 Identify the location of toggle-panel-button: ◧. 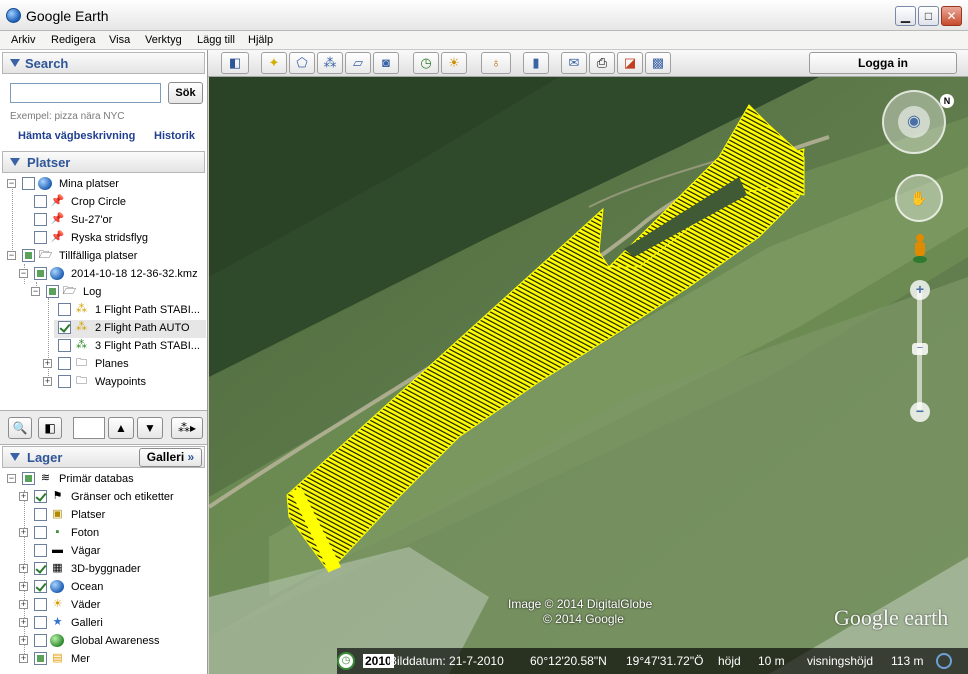
(50, 428).